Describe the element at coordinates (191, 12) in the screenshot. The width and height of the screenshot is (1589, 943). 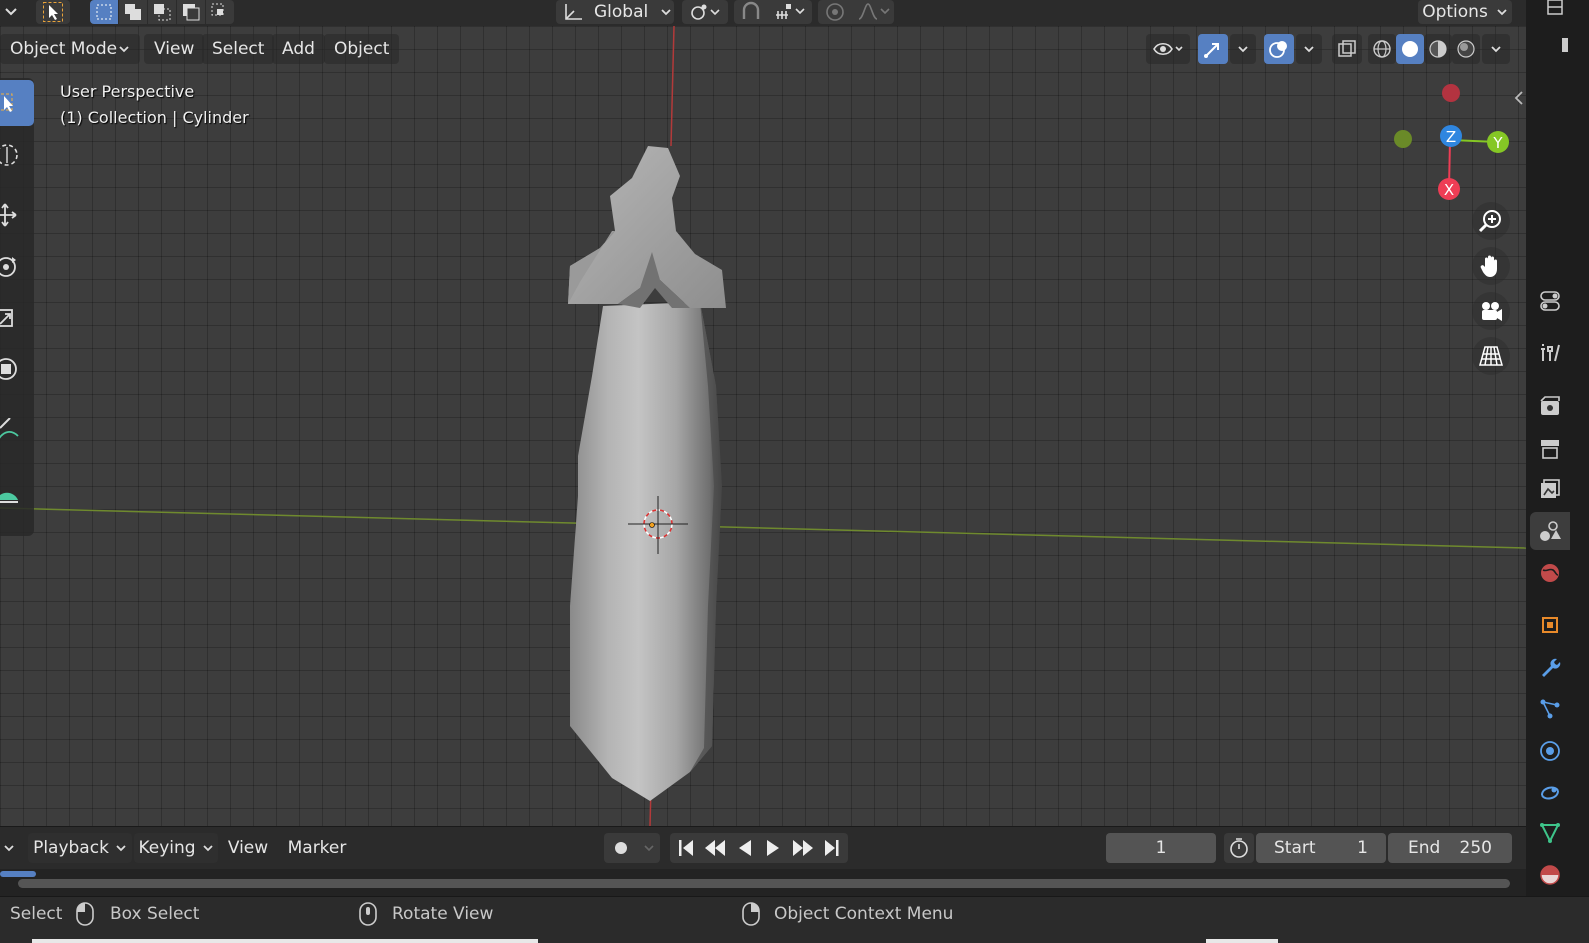
I see `select-invert-mode-icon` at that location.